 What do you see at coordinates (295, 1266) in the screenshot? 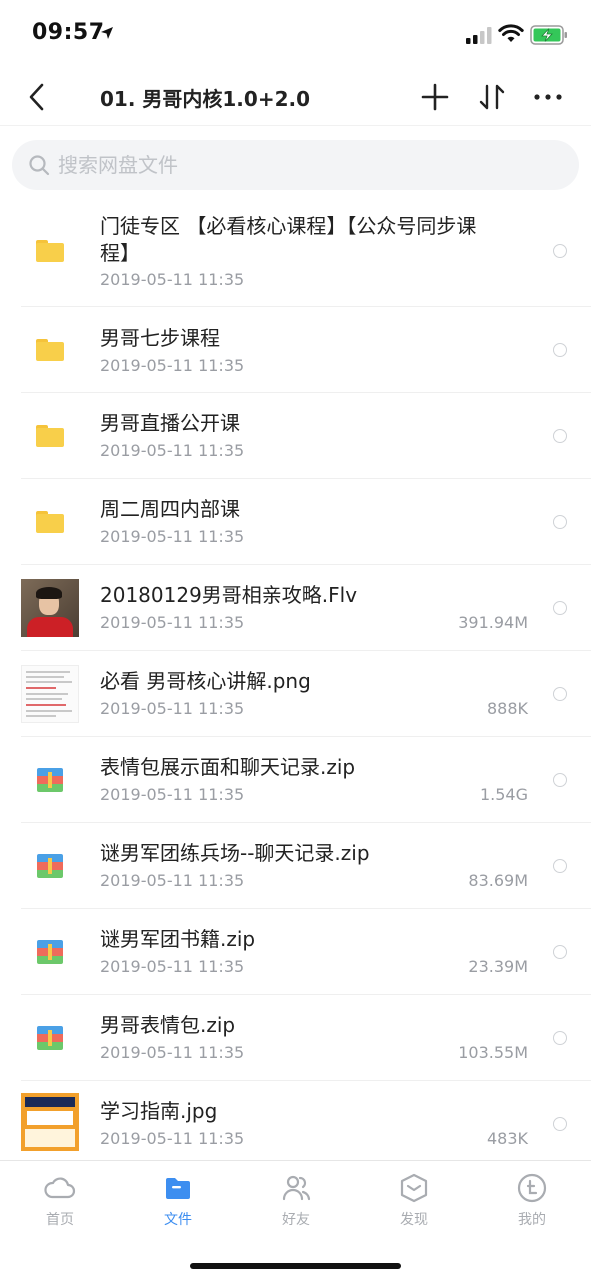
I see `home-indicator` at bounding box center [295, 1266].